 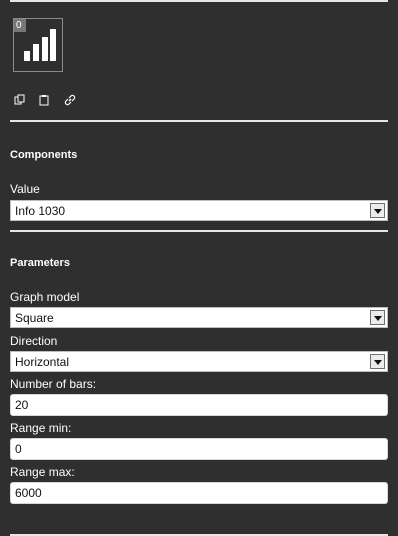 I want to click on number-of-bars-label: Number of bars:, so click(x=53, y=384).